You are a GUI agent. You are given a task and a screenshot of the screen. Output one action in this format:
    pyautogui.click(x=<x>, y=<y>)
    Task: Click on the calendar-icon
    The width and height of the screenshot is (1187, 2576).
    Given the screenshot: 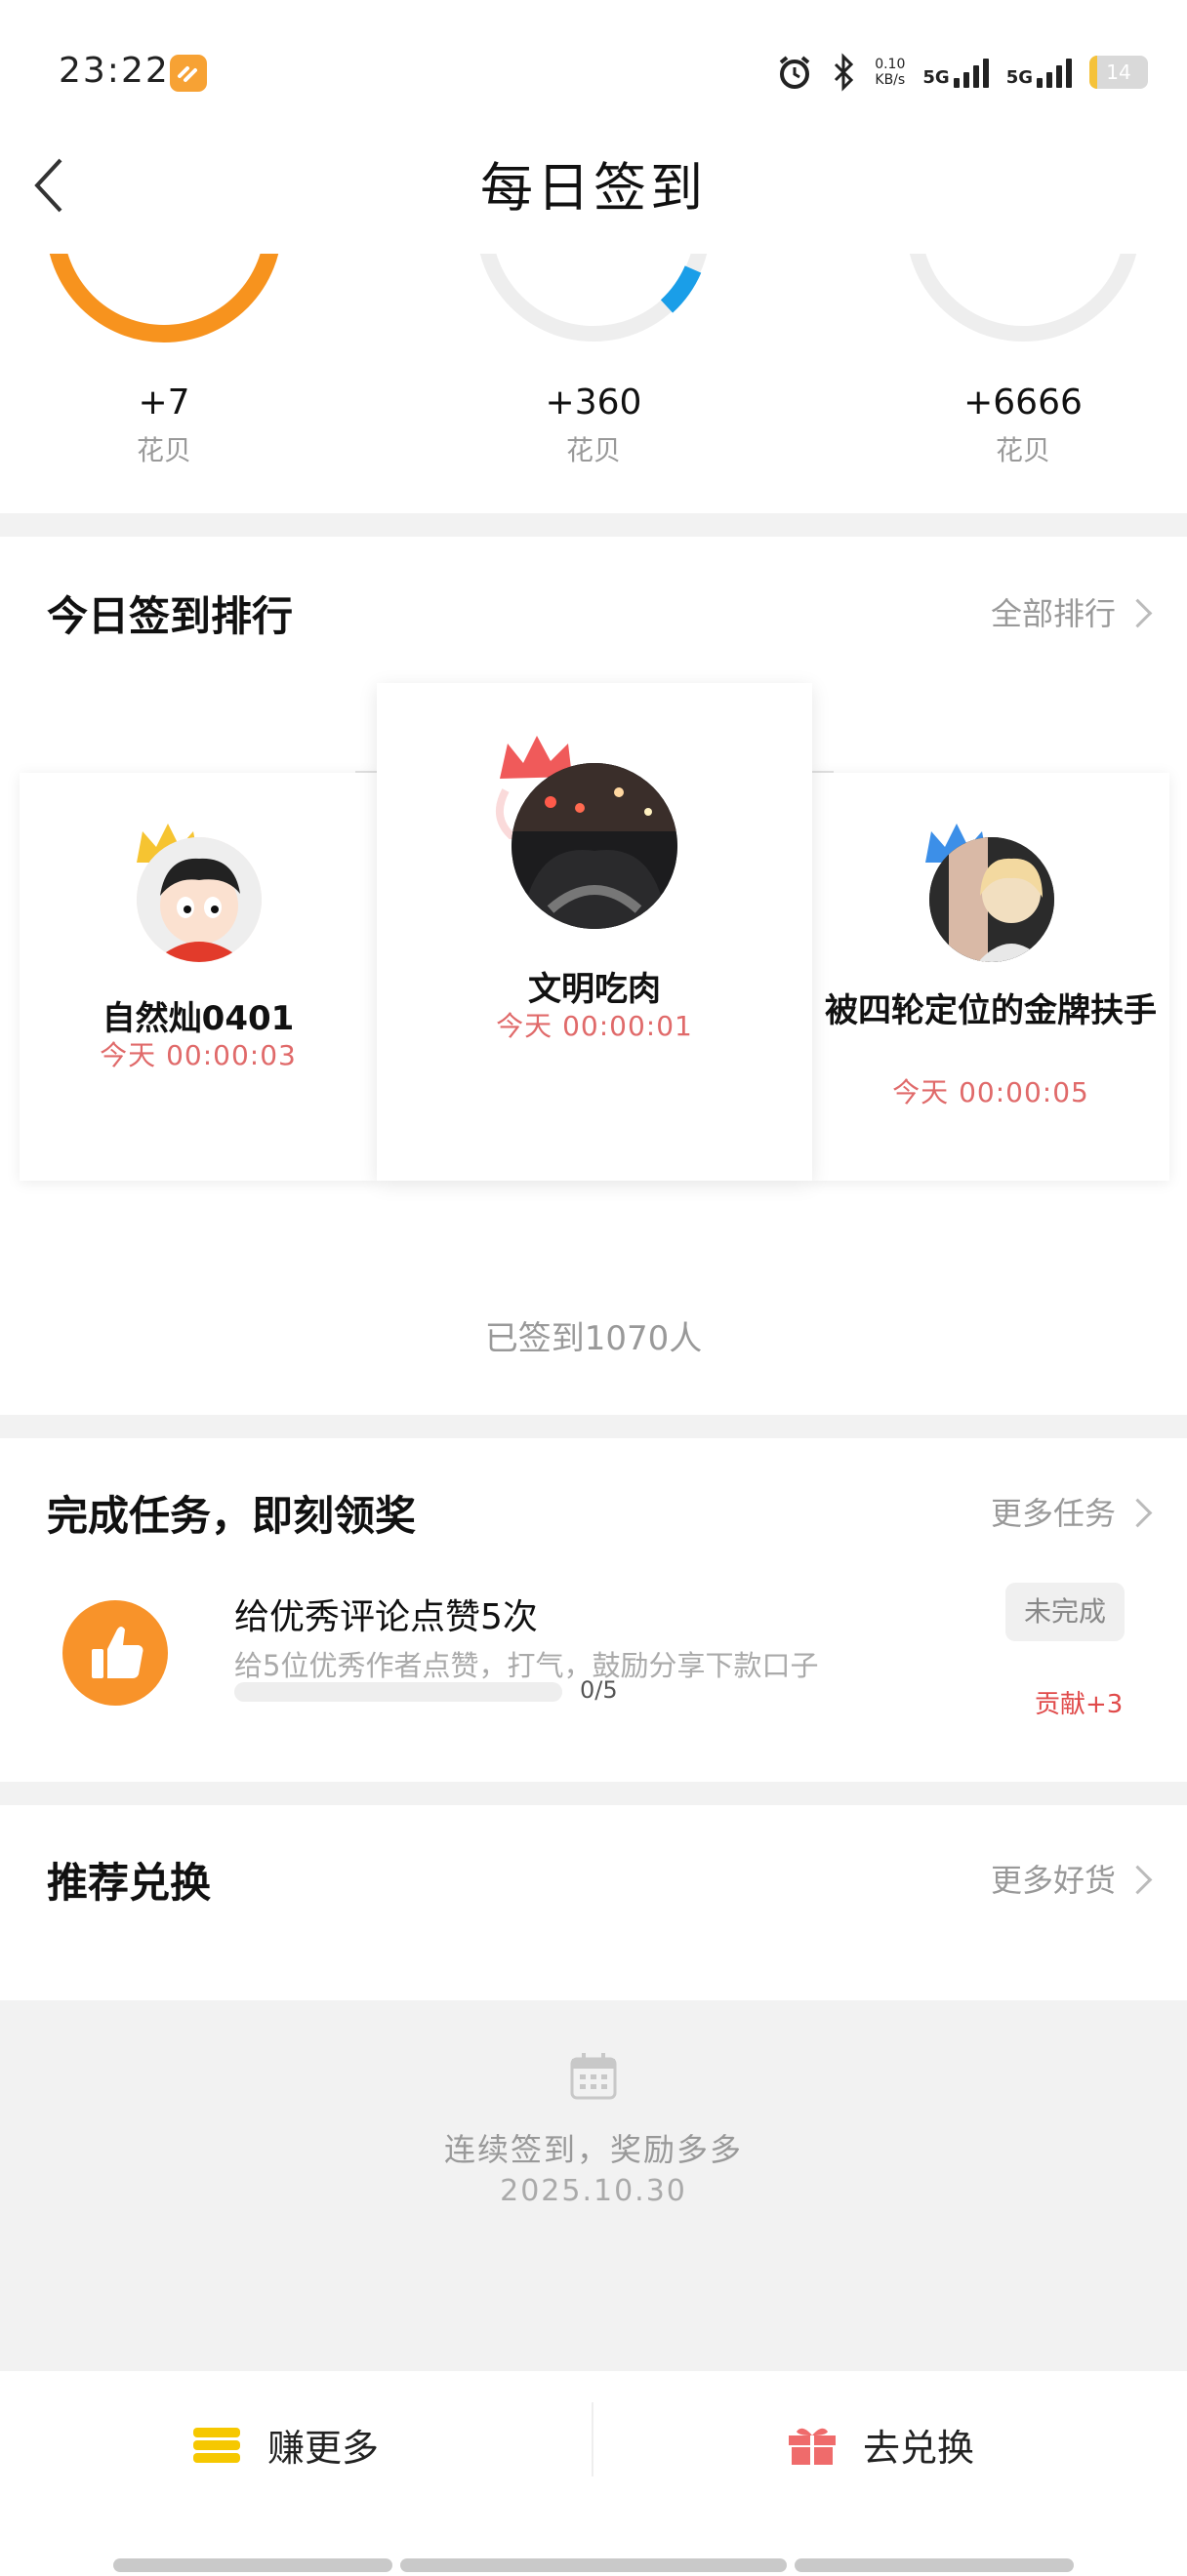 What is the action you would take?
    pyautogui.click(x=593, y=2076)
    